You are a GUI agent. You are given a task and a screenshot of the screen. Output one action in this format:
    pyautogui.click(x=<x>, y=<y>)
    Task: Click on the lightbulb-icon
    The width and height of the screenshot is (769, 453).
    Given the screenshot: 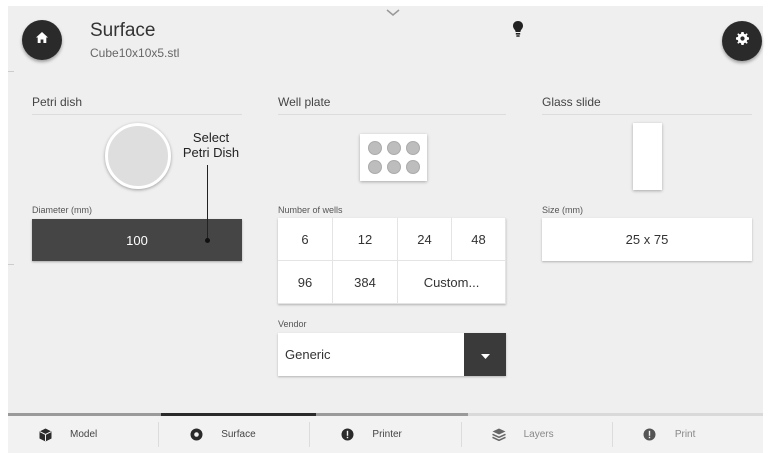 What is the action you would take?
    pyautogui.click(x=518, y=31)
    